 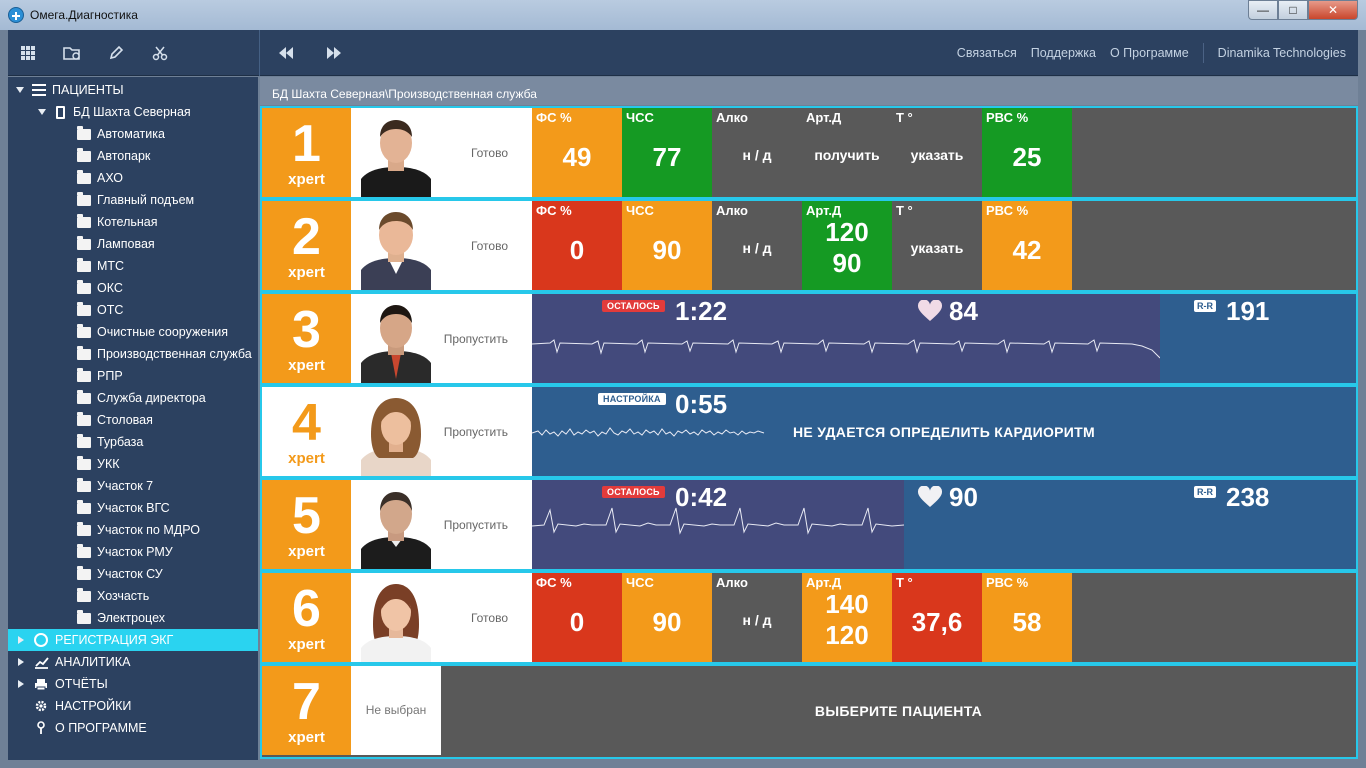 What do you see at coordinates (987, 53) in the screenshot?
I see `contact-link: Связаться` at bounding box center [987, 53].